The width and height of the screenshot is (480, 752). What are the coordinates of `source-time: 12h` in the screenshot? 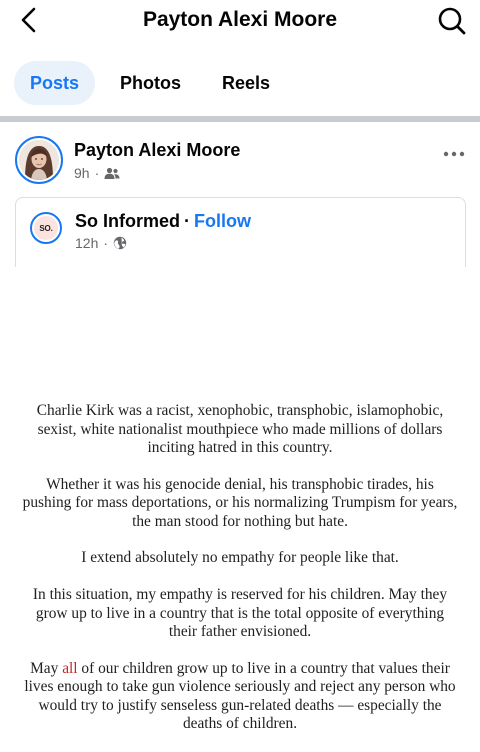 It's located at (87, 243).